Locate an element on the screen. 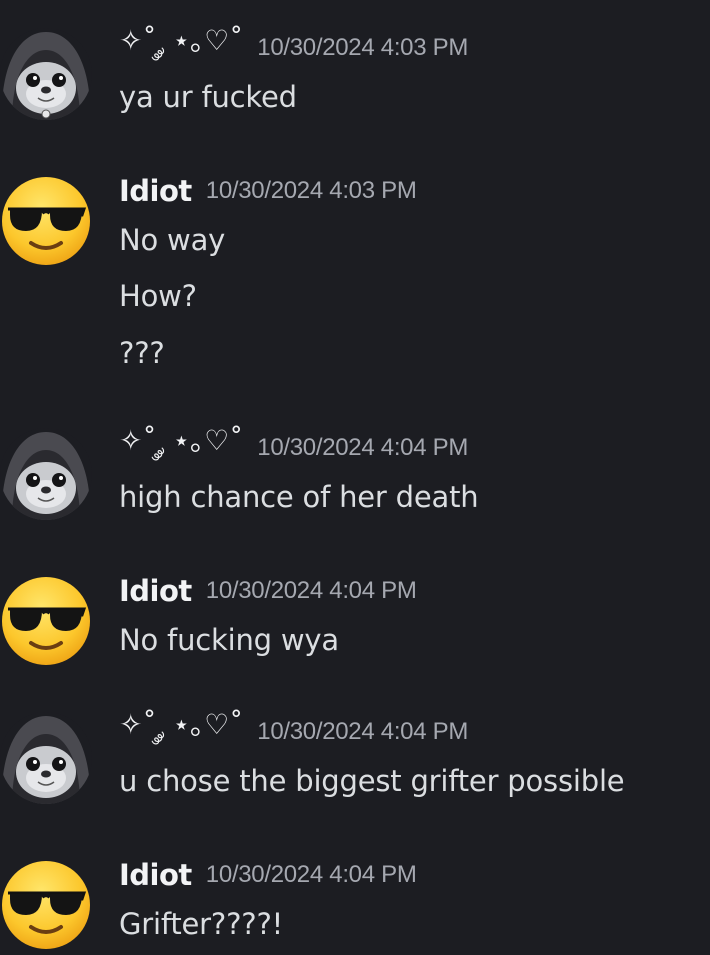  message-text: No fucking wya is located at coordinates (229, 640).